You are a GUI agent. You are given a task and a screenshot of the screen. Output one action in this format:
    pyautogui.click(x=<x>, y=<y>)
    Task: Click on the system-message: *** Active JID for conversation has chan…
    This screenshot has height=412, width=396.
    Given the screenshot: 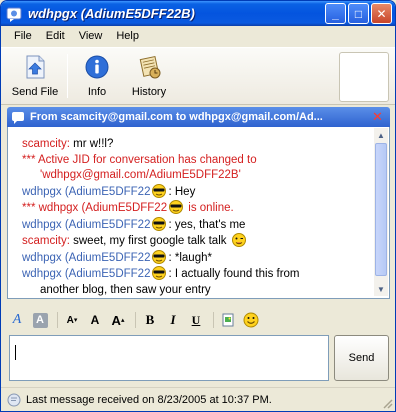 What is the action you would take?
    pyautogui.click(x=197, y=168)
    